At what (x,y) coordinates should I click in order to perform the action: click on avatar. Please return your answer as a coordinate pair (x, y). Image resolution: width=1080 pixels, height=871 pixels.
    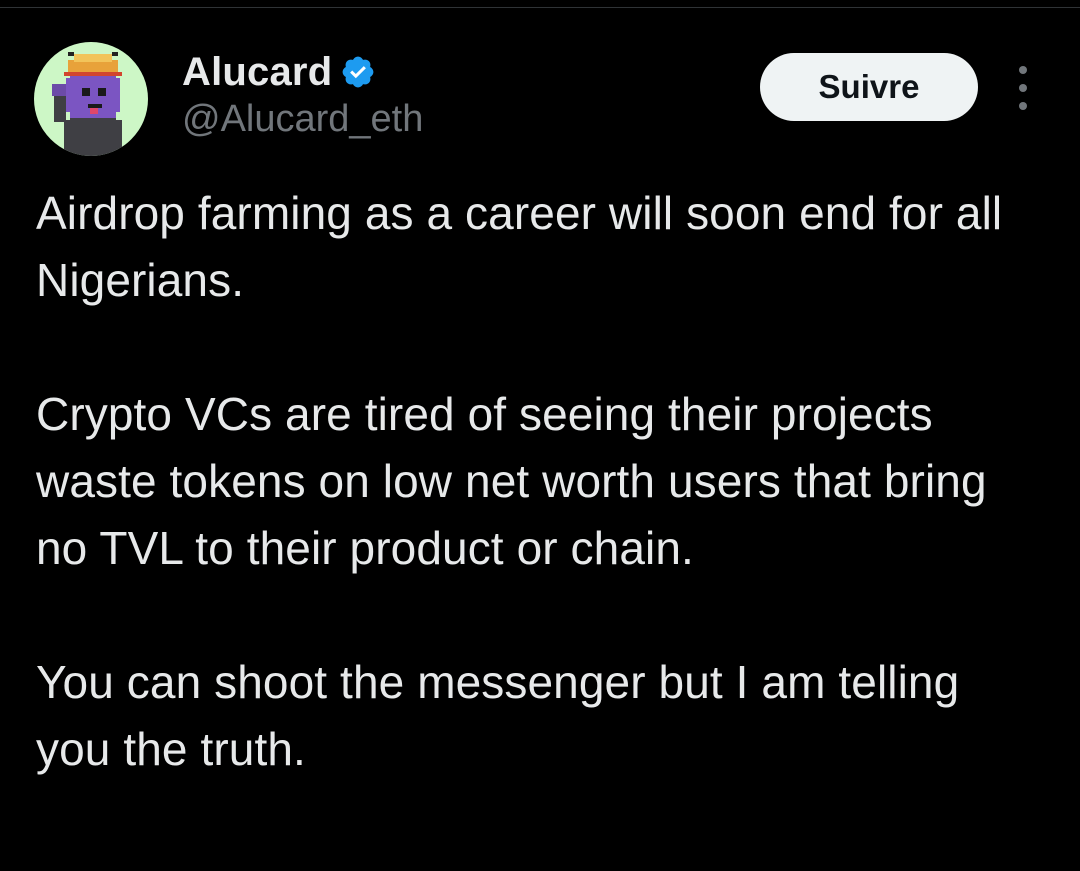
    Looking at the image, I should click on (91, 99).